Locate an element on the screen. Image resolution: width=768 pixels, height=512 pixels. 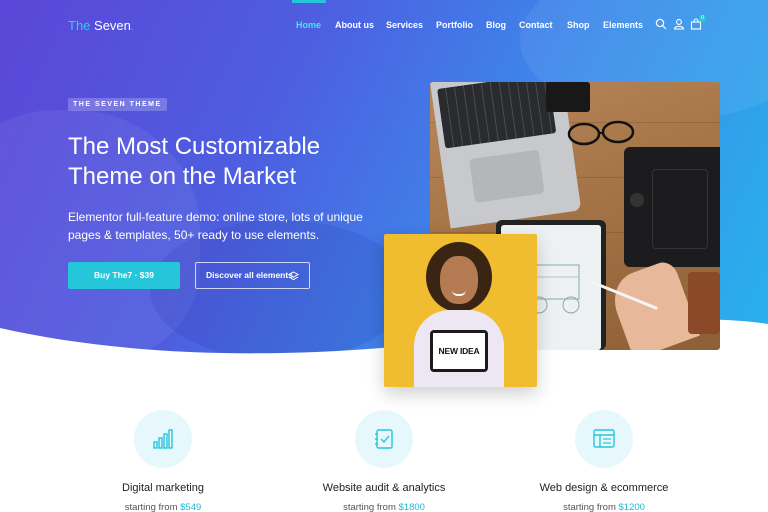
service-price: starting from $1200 is located at coordinates (604, 507).